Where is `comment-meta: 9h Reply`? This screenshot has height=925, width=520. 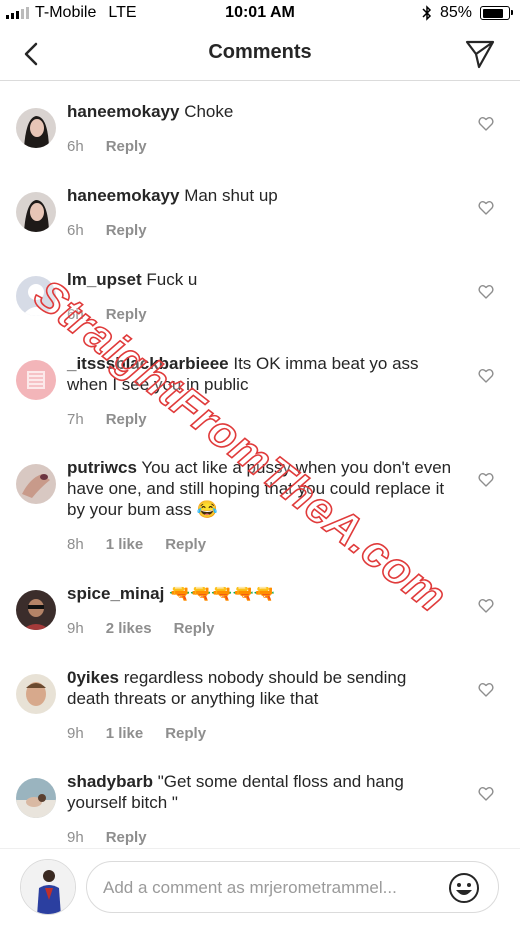
comment-meta: 9h Reply is located at coordinates (107, 837).